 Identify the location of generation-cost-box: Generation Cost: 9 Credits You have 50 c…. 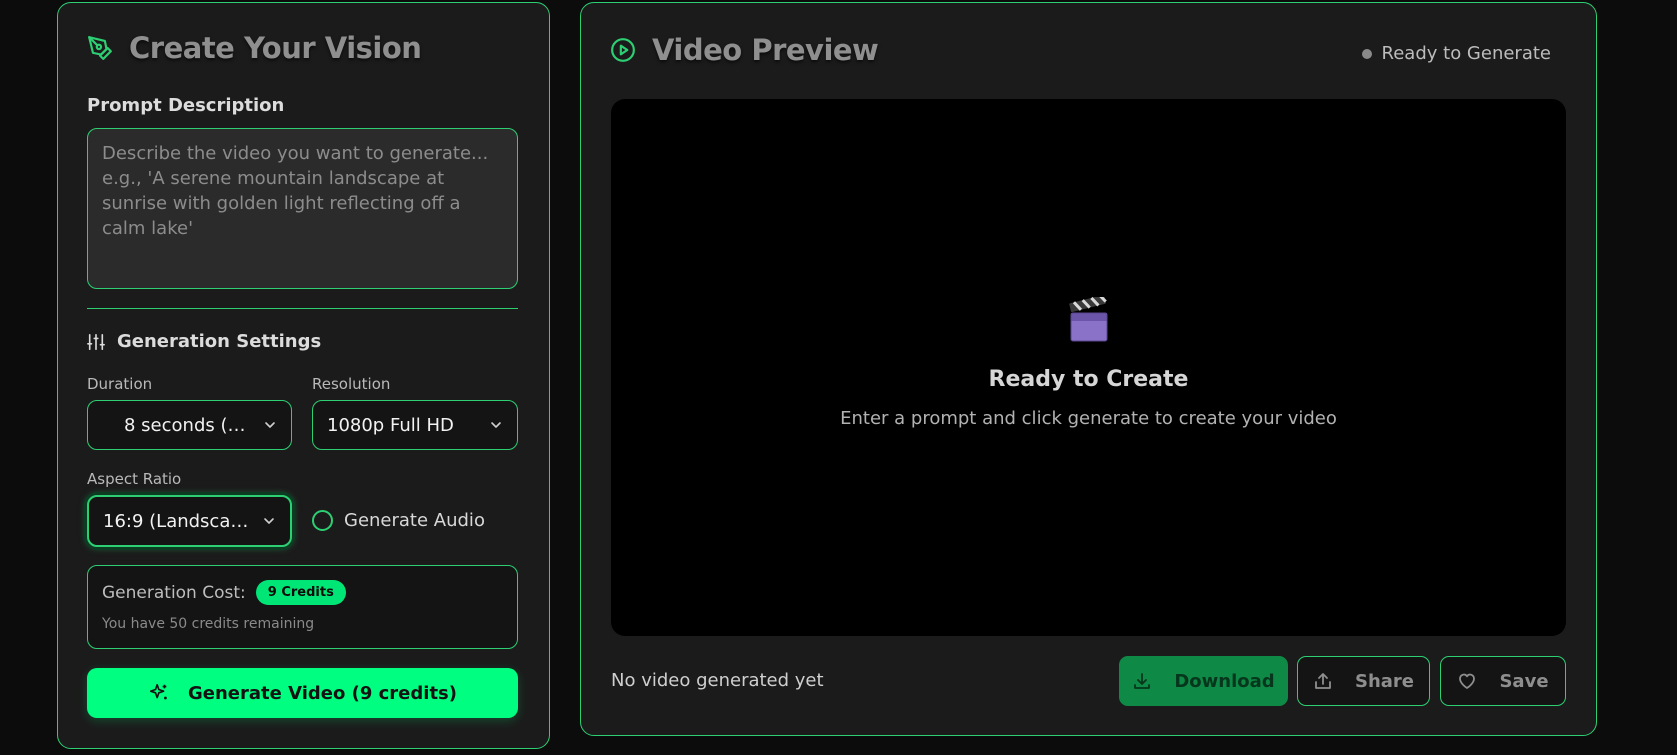
(302, 607).